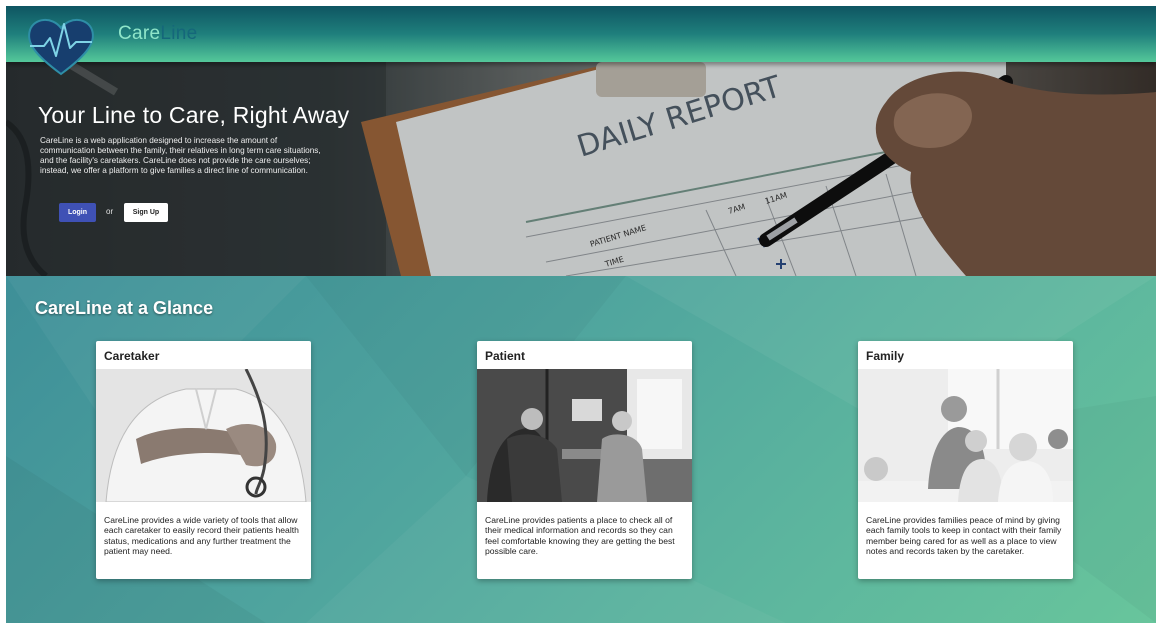 The image size is (1156, 623). Describe the element at coordinates (505, 356) in the screenshot. I see `card-title: Patient` at that location.